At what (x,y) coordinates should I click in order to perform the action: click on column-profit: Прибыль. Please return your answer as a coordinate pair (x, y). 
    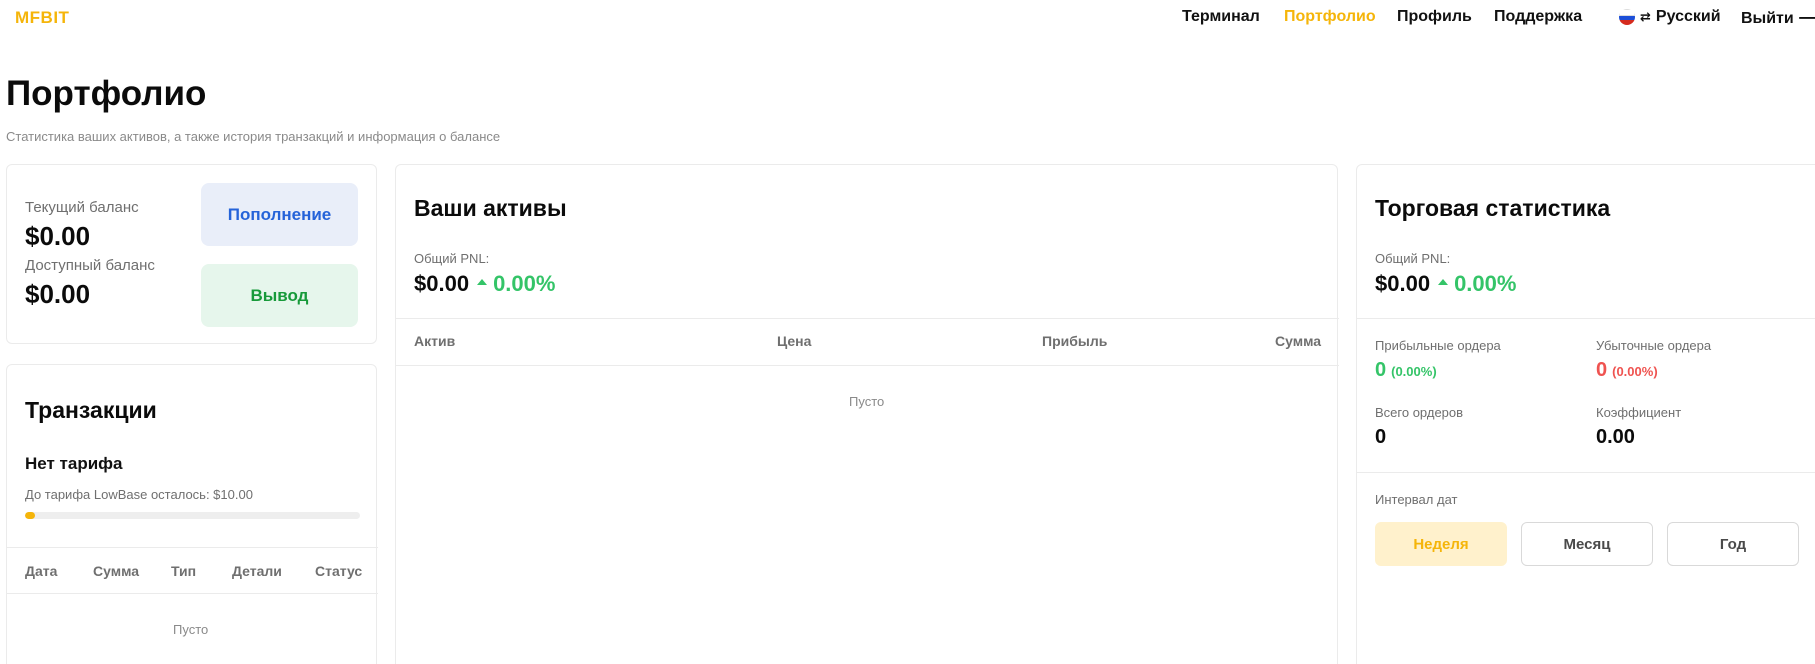
    Looking at the image, I should click on (1074, 341).